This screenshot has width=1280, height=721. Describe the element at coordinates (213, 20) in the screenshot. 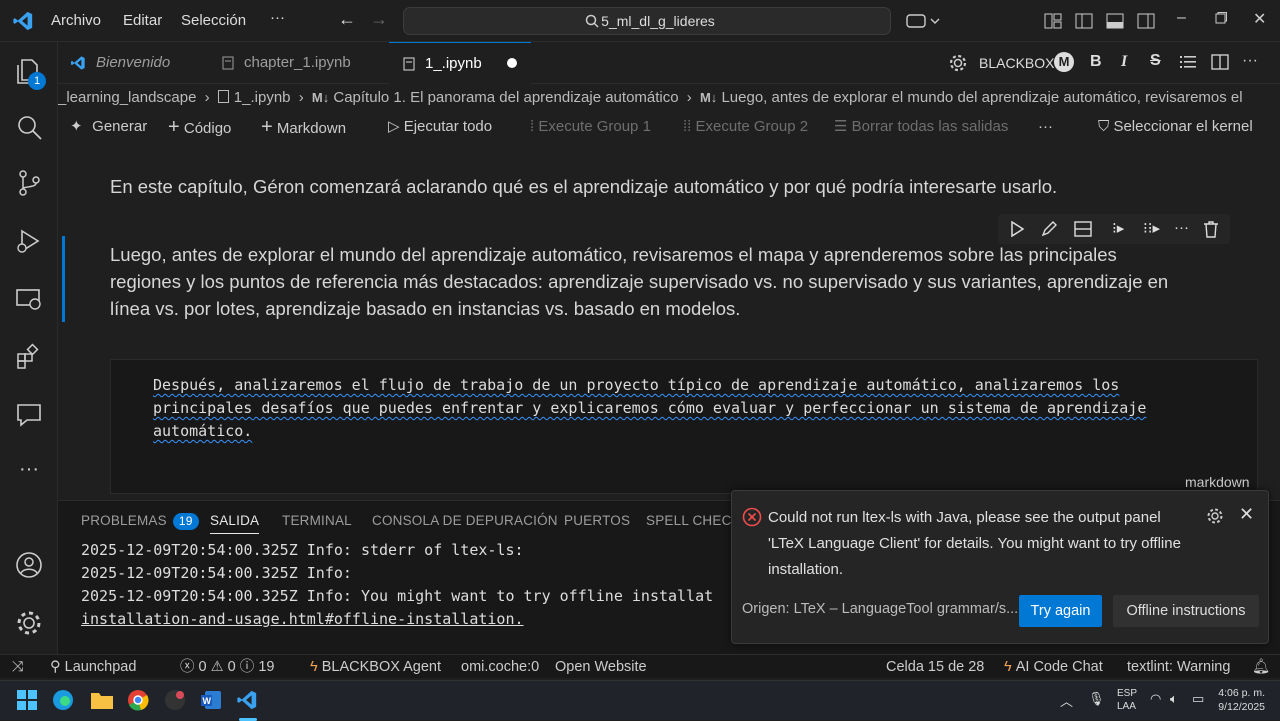

I see `menu-seleccion: Selección` at that location.